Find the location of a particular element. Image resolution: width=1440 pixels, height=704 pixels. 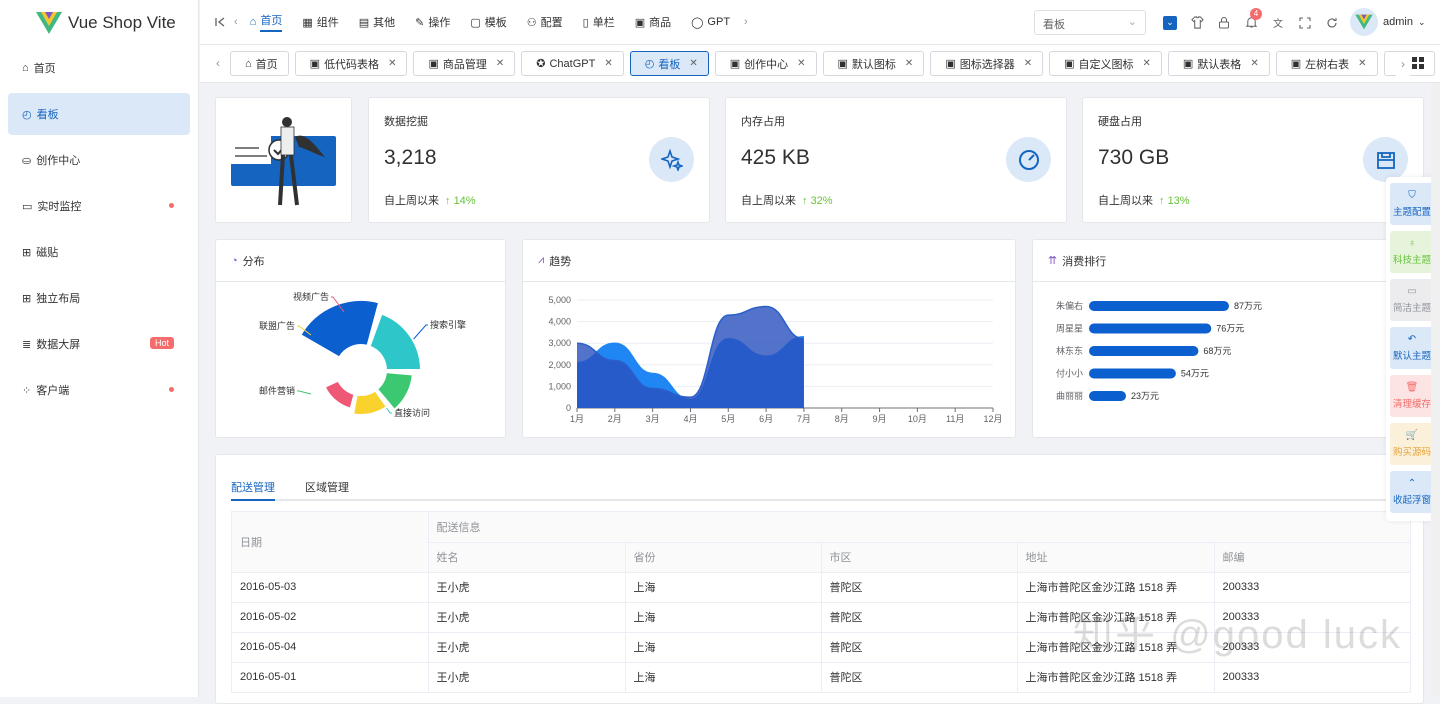

menu-select-value: 看板 is located at coordinates (1054, 25).